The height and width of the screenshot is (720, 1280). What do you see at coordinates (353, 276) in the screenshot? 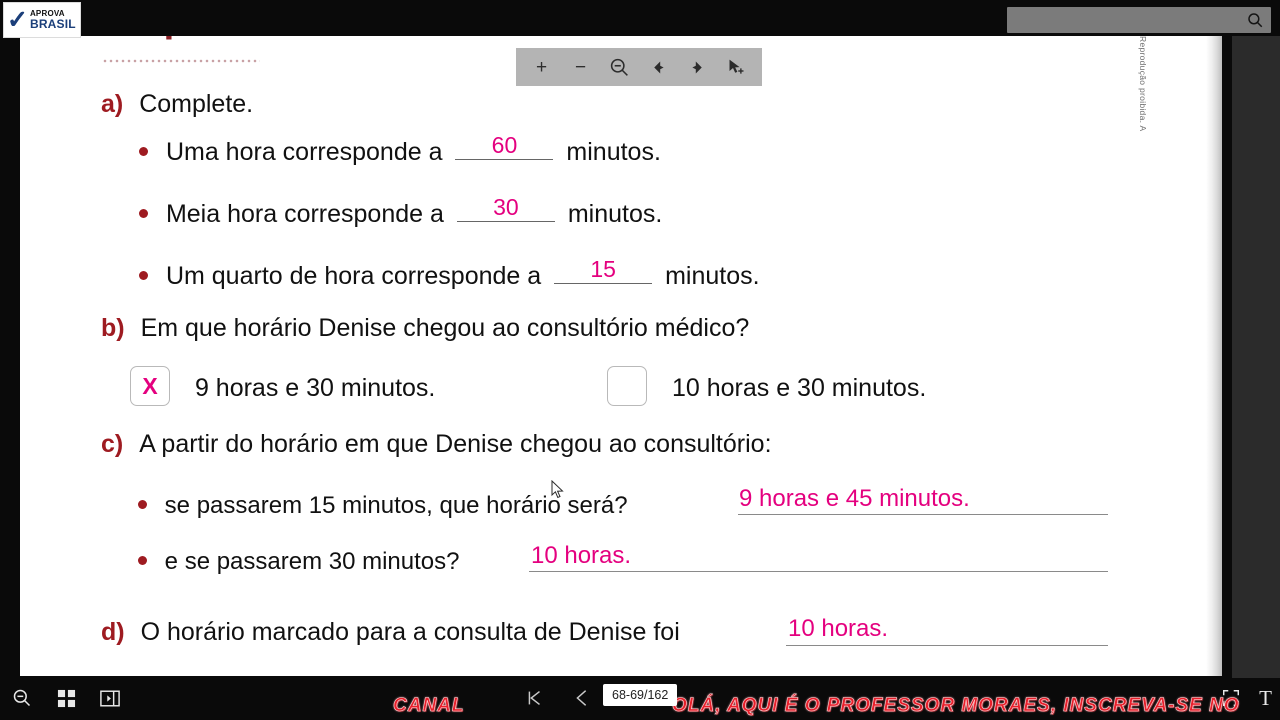
I see `question-a-item-2-before: Um quarto de hora corresponde a` at bounding box center [353, 276].